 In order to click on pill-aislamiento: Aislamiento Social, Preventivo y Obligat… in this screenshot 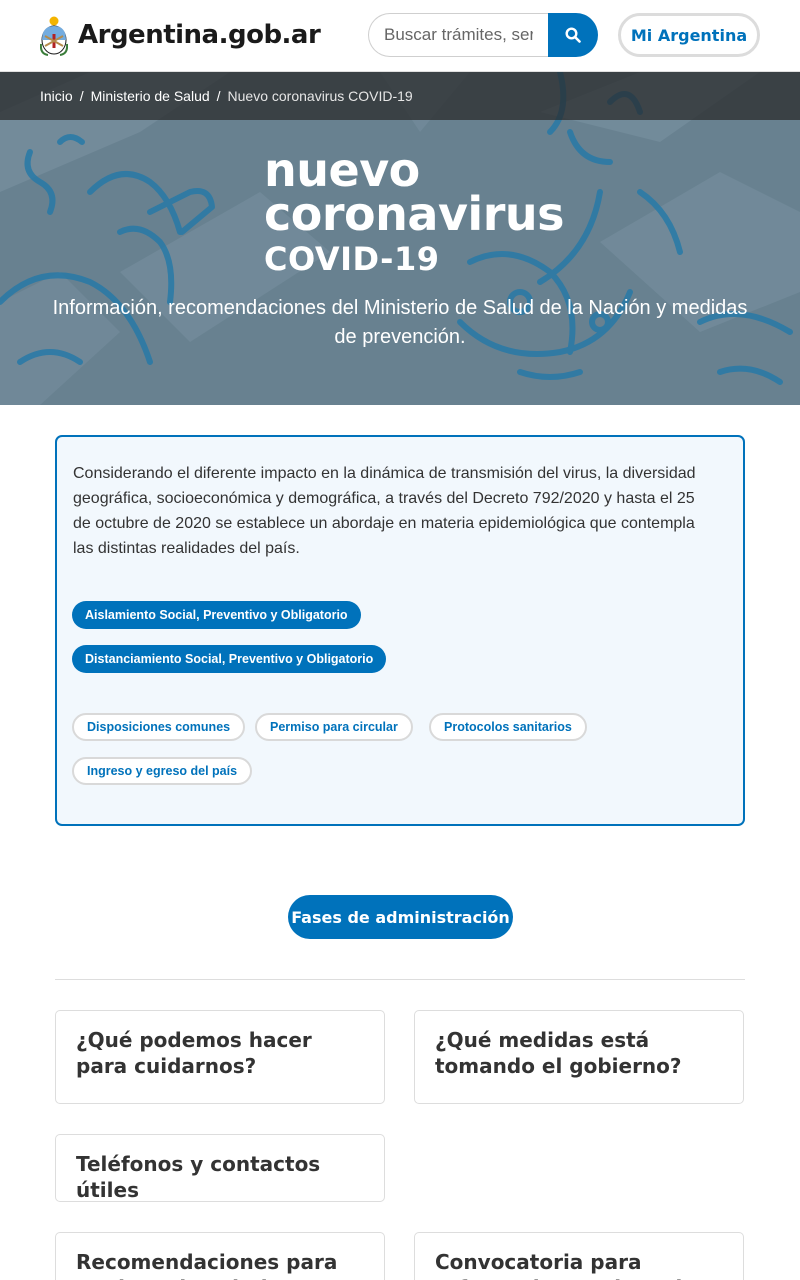, I will do `click(216, 615)`.